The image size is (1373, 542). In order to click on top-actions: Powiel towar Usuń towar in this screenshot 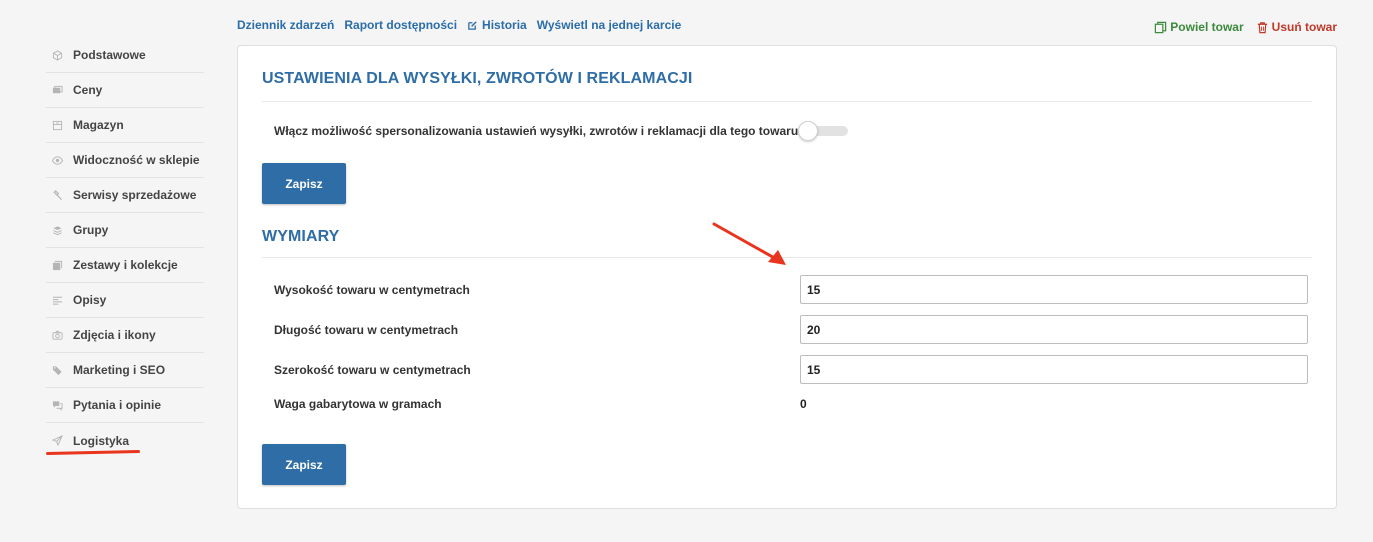, I will do `click(1245, 27)`.